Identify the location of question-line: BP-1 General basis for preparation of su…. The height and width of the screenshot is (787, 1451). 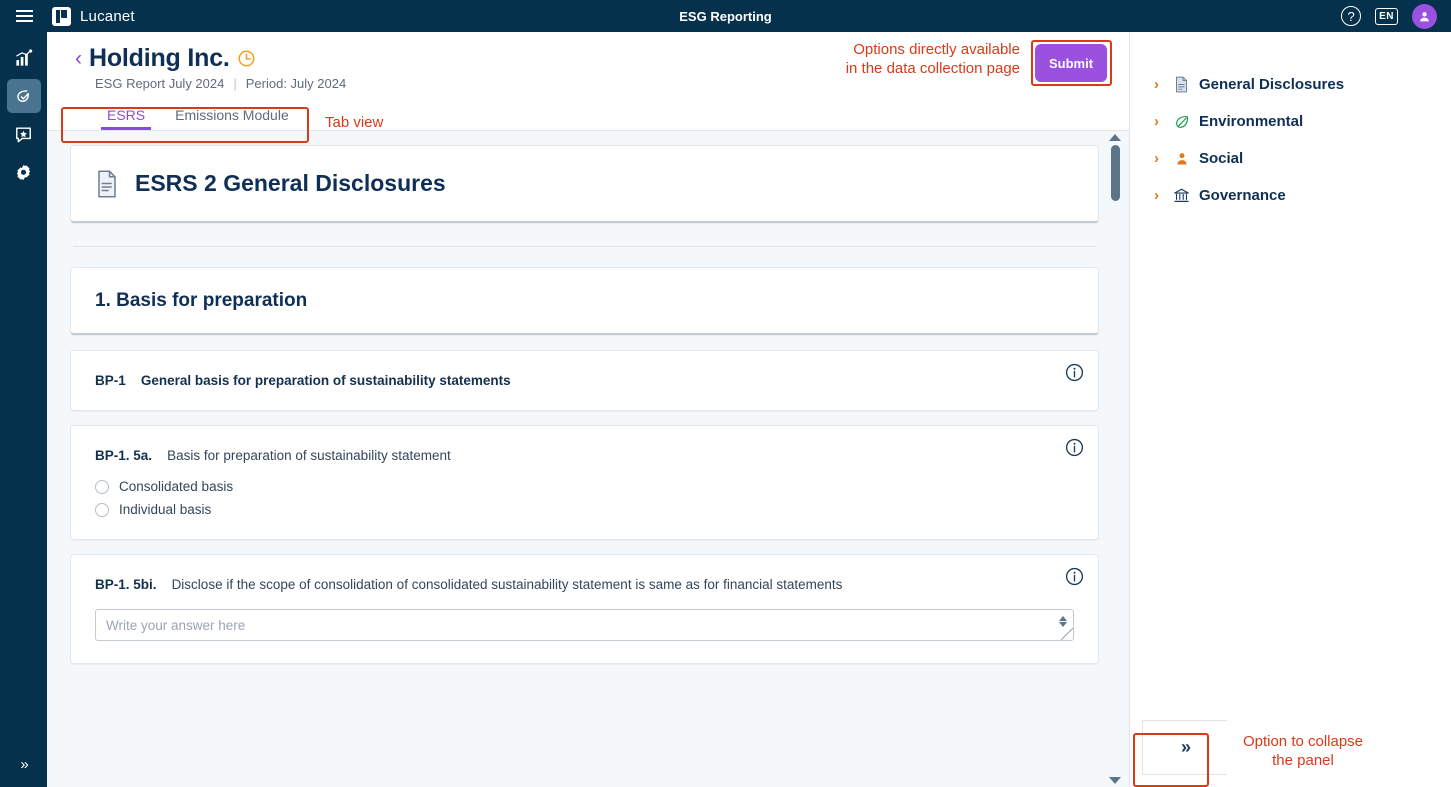
(584, 380).